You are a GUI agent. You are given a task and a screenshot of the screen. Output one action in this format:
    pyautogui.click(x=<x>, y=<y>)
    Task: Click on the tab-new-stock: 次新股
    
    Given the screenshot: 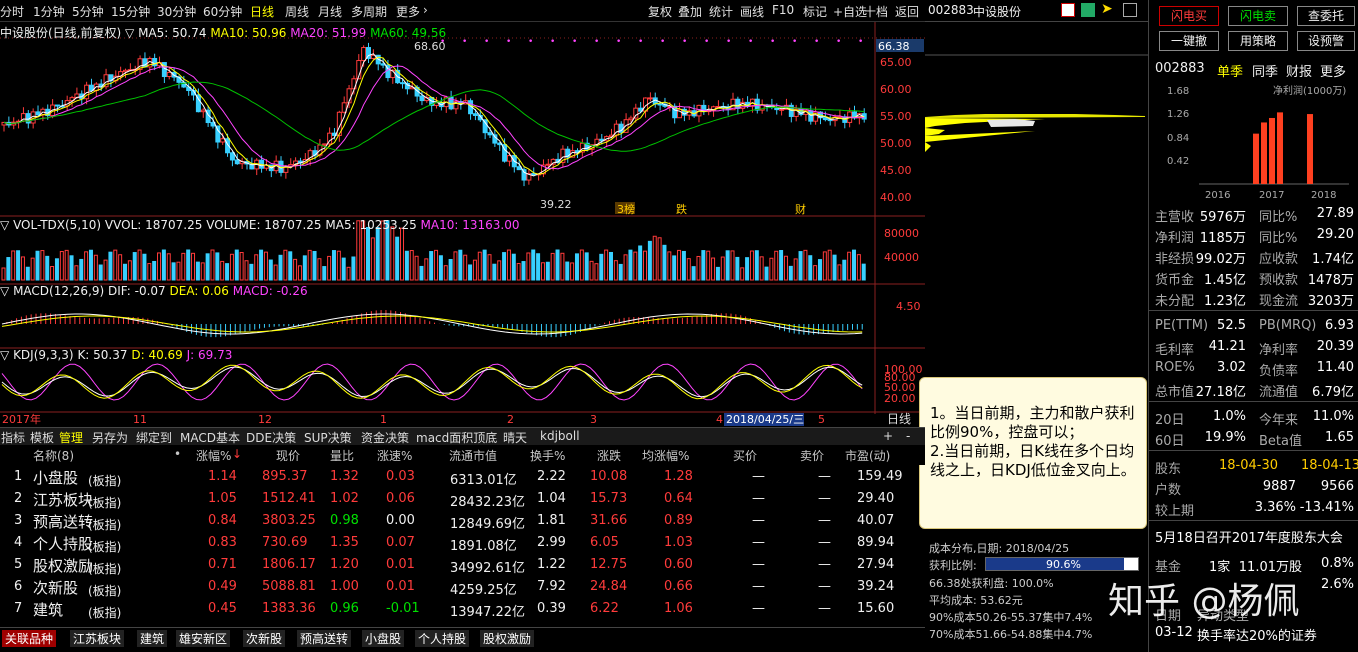 What is the action you would take?
    pyautogui.click(x=264, y=638)
    